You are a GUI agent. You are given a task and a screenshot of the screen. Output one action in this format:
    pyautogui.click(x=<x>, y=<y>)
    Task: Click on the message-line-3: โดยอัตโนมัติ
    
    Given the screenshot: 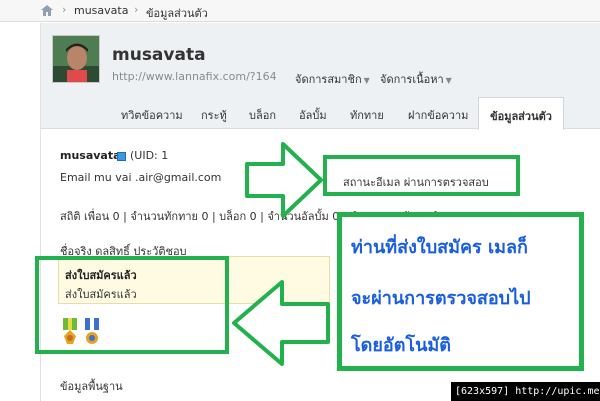 What is the action you would take?
    pyautogui.click(x=401, y=345)
    